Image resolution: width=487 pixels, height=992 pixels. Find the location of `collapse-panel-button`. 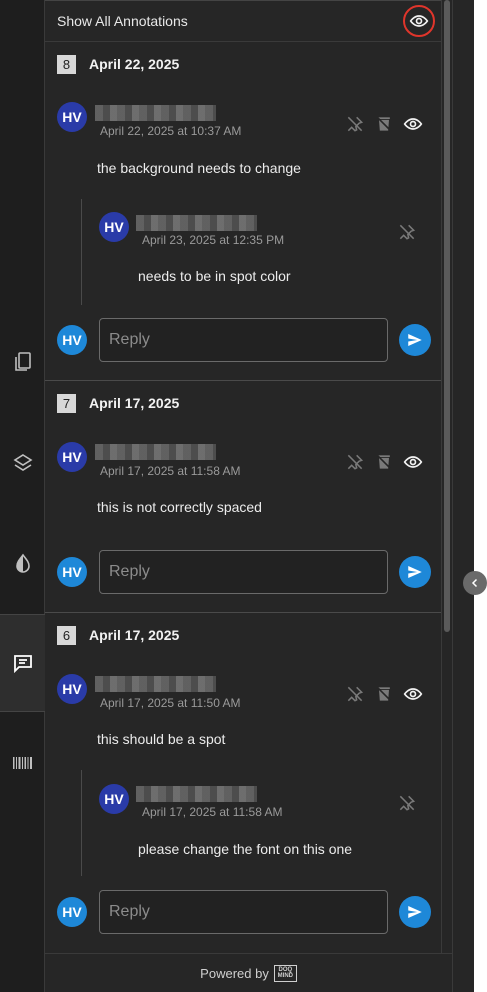

collapse-panel-button is located at coordinates (475, 583).